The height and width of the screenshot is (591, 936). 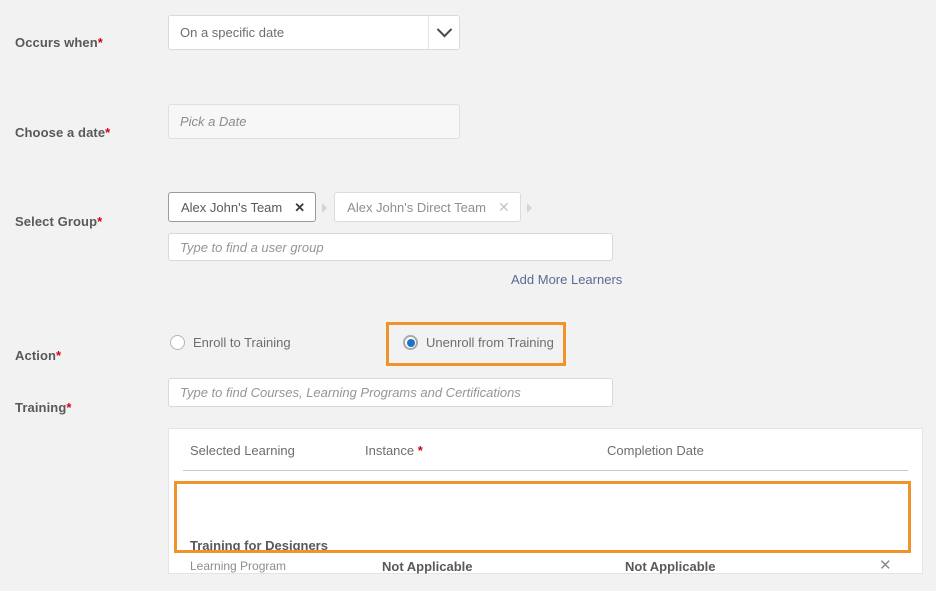 I want to click on group-chip-label: Alex John's Direct Team, so click(x=416, y=207).